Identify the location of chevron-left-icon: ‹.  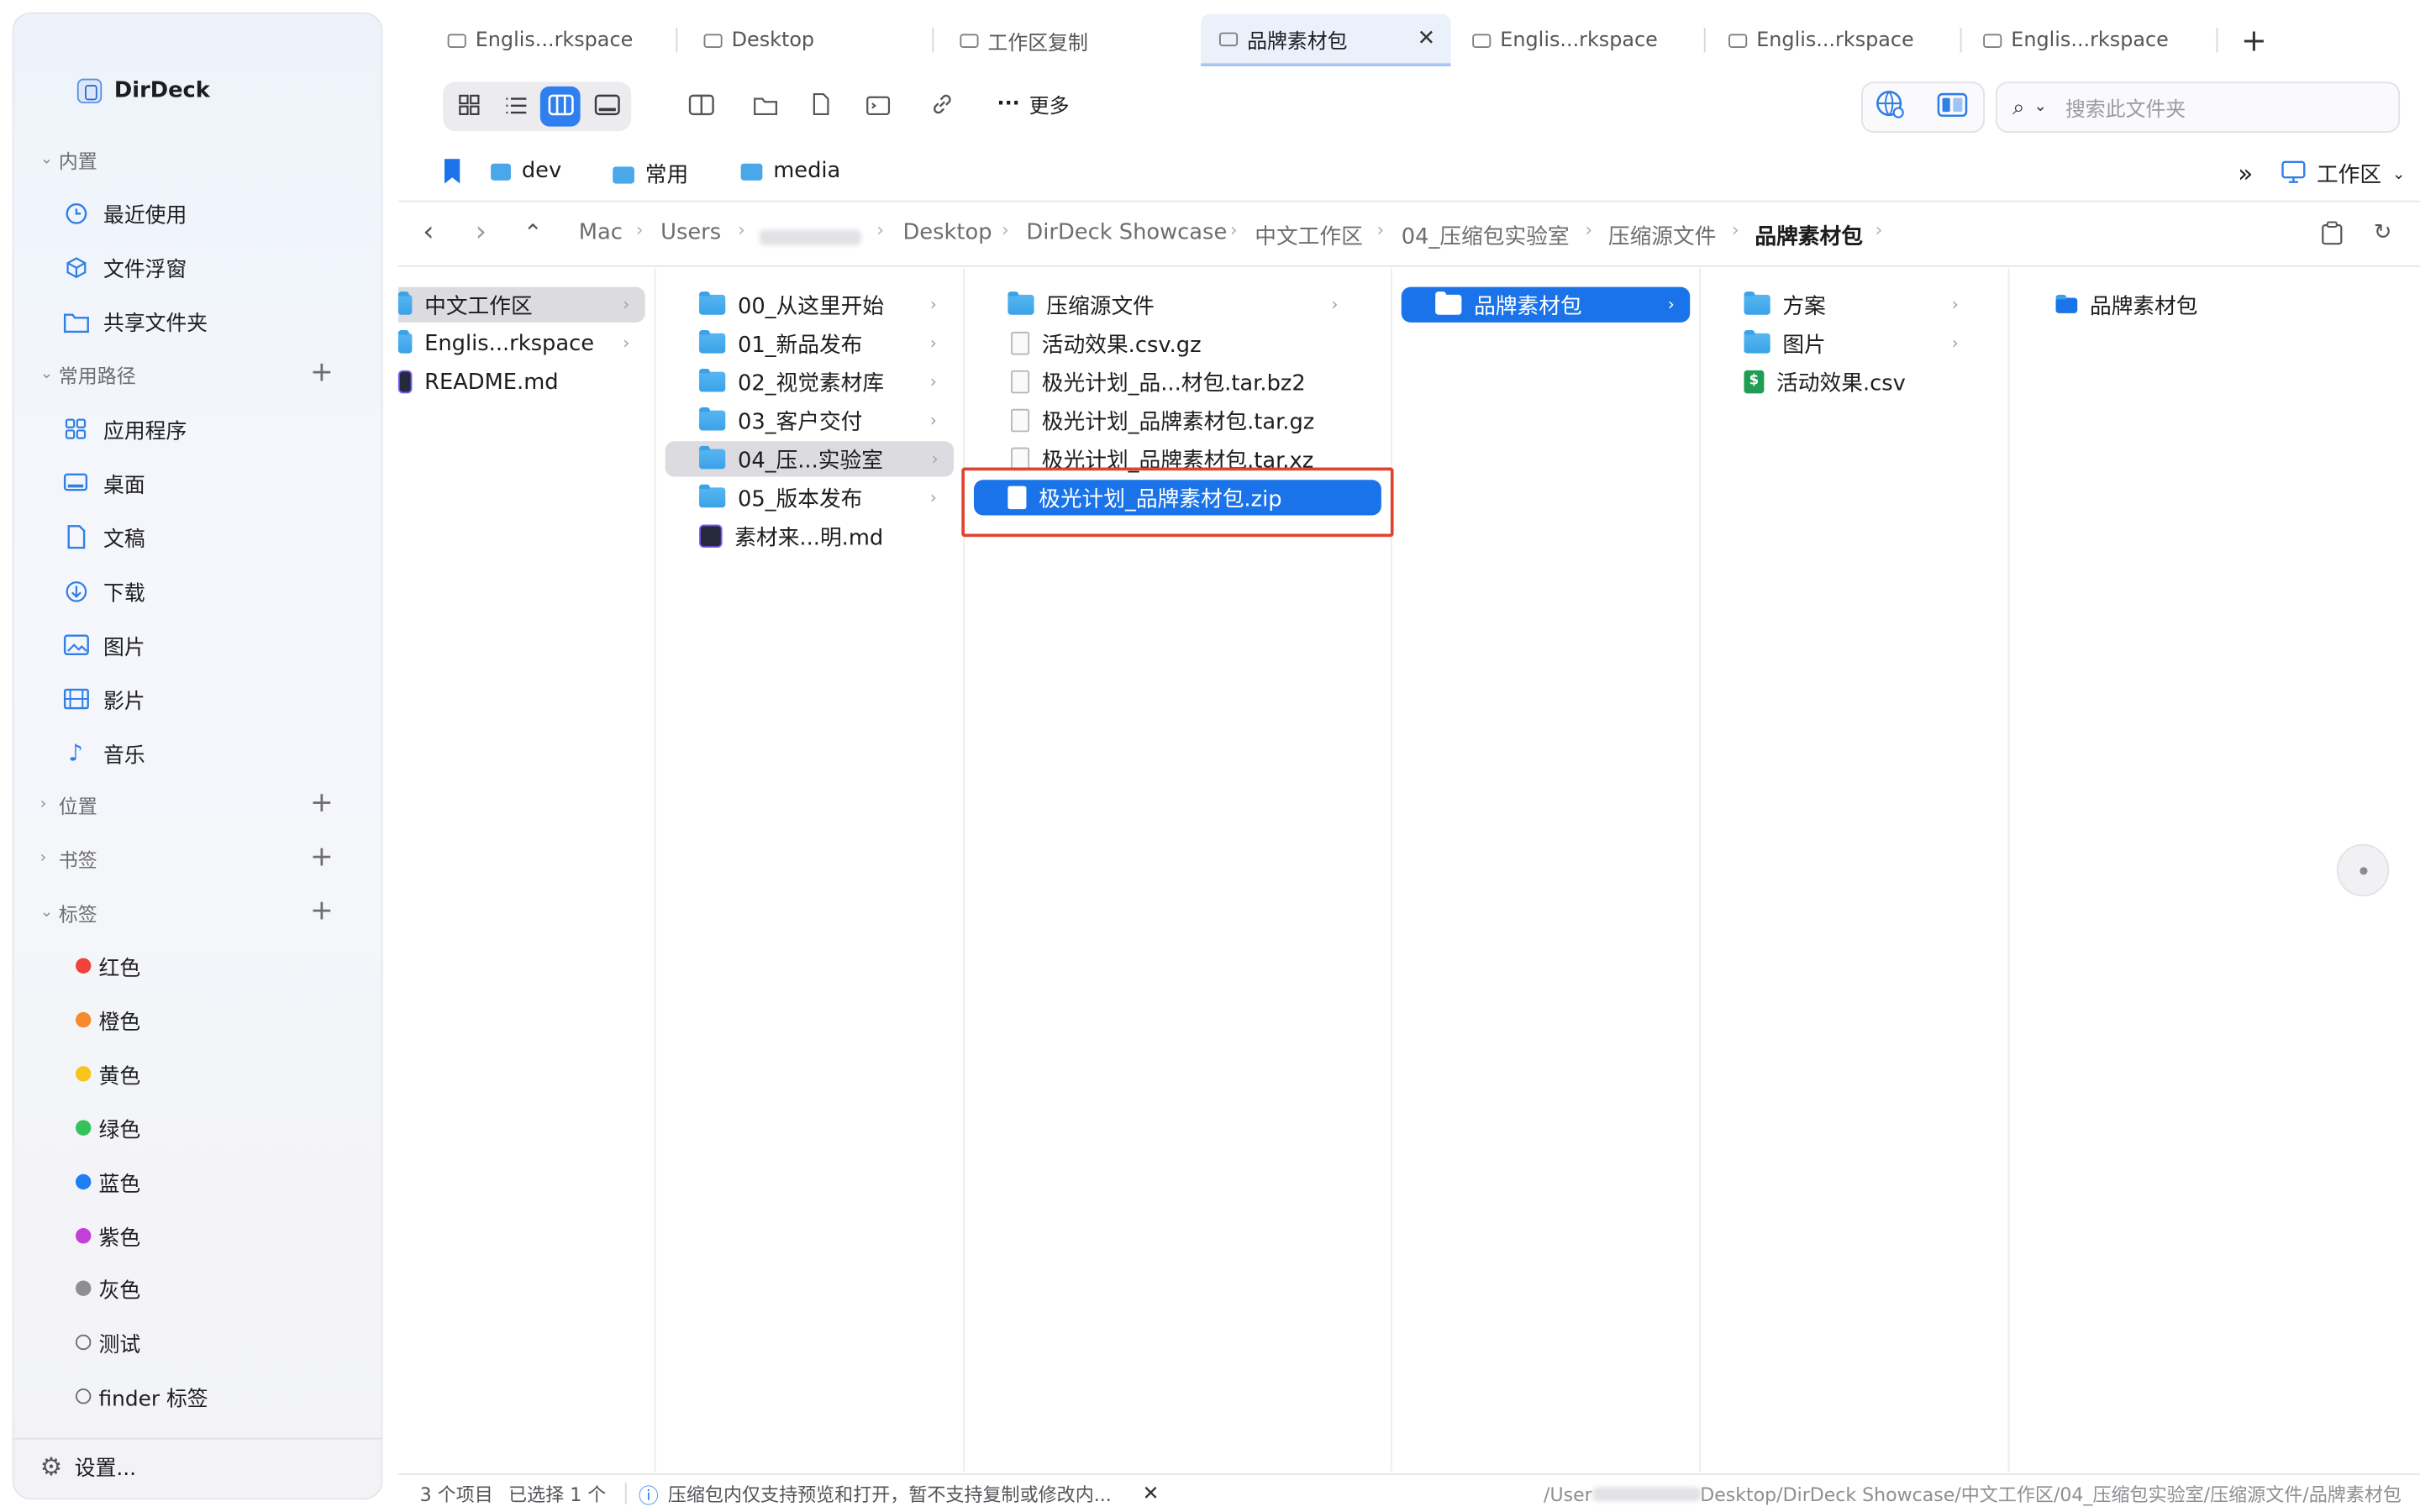
(428, 232).